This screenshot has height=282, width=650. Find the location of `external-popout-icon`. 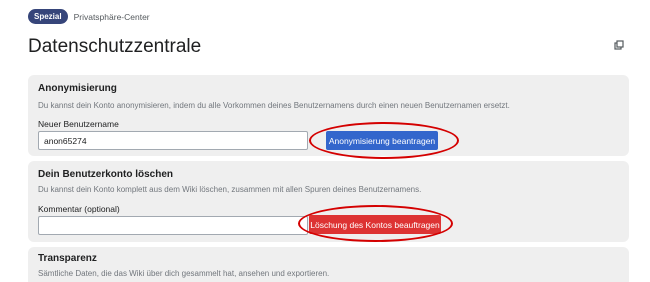

external-popout-icon is located at coordinates (619, 45).